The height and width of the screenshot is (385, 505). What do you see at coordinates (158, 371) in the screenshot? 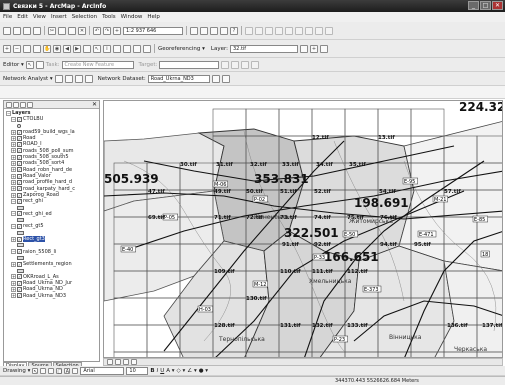
I see `italic-button: I` at bounding box center [158, 371].